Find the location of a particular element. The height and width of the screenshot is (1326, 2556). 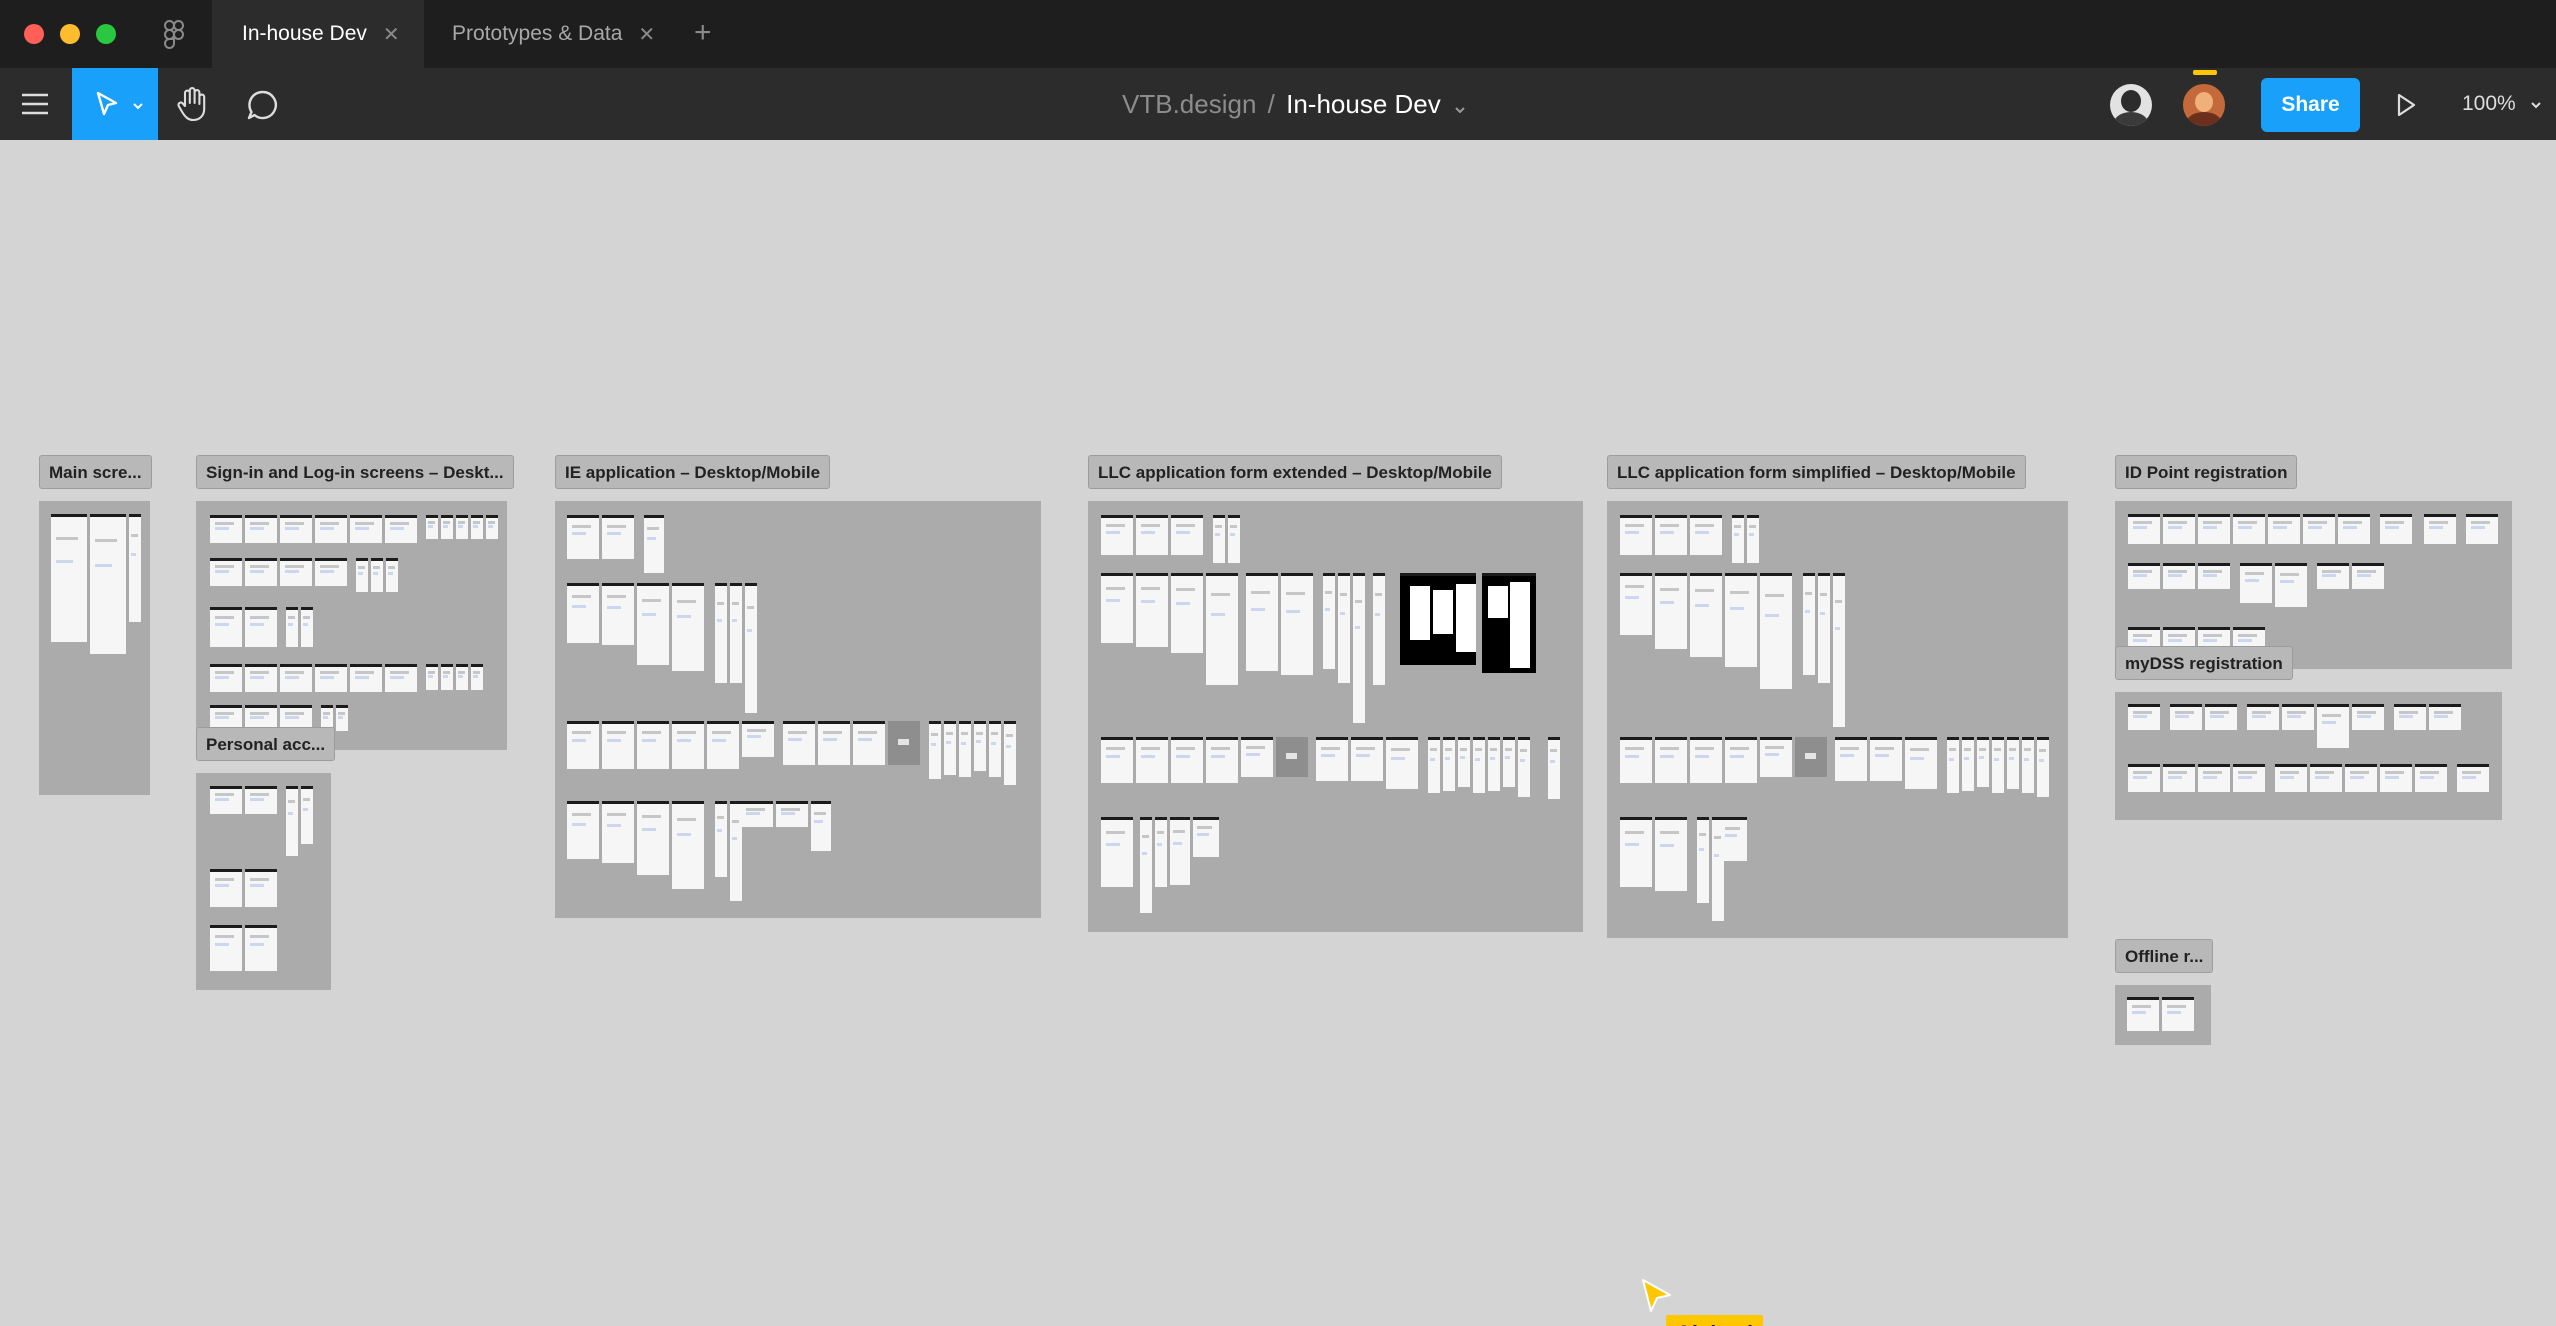

close-icon: ✕ is located at coordinates (391, 34).